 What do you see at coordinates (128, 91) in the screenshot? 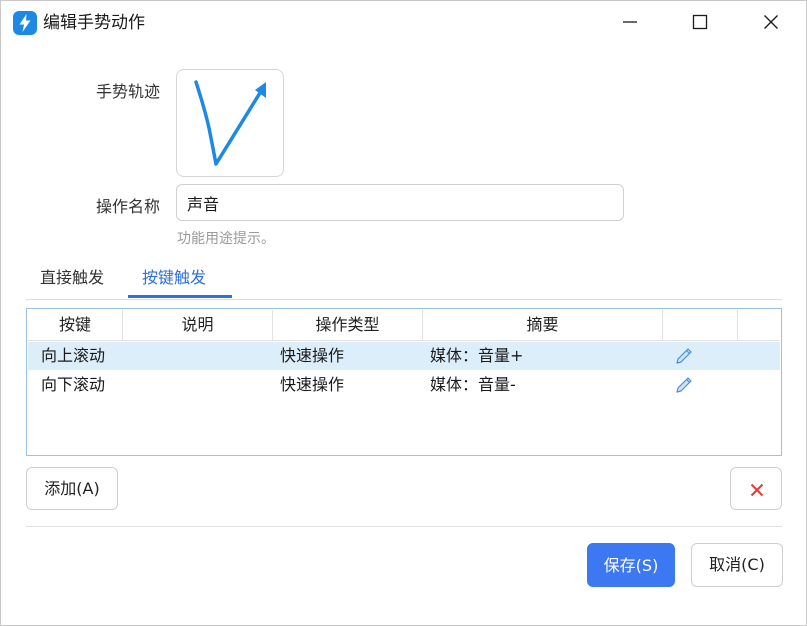
I see `gesture-trajectory-label: 手势轨迹` at bounding box center [128, 91].